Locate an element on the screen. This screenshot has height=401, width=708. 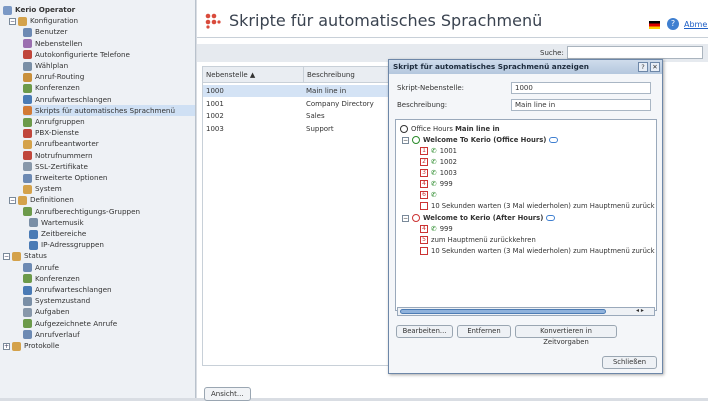
sidebar-item-label: Notrufnummern is located at coordinates (64, 155).